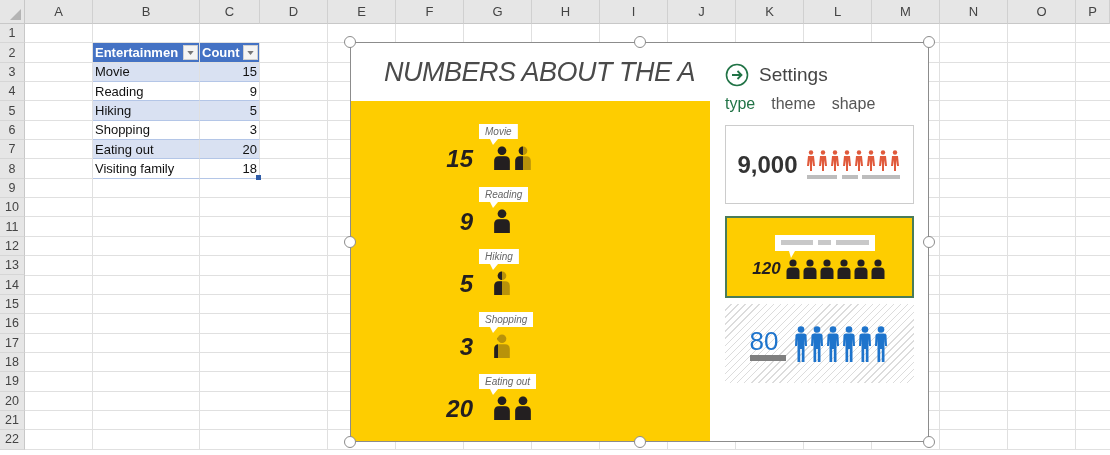 This screenshot has height=455, width=1110. What do you see at coordinates (906, 12) in the screenshot?
I see `column-header: M` at bounding box center [906, 12].